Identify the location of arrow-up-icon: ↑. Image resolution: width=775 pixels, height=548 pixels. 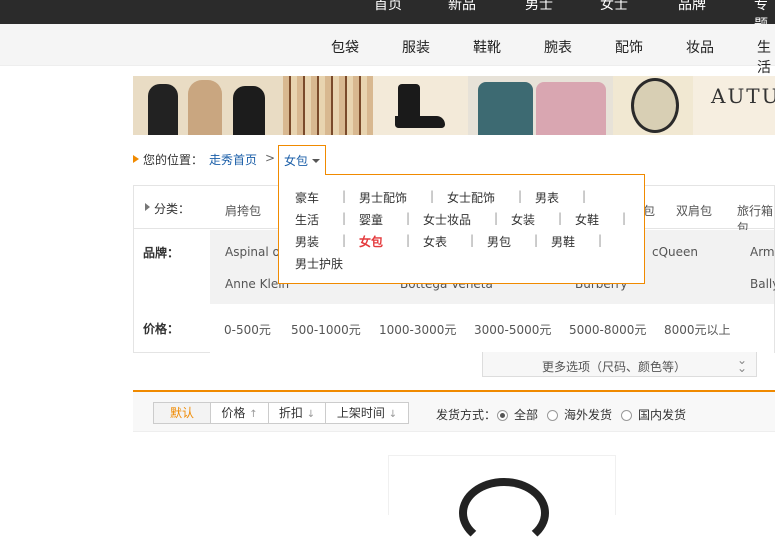
(253, 414).